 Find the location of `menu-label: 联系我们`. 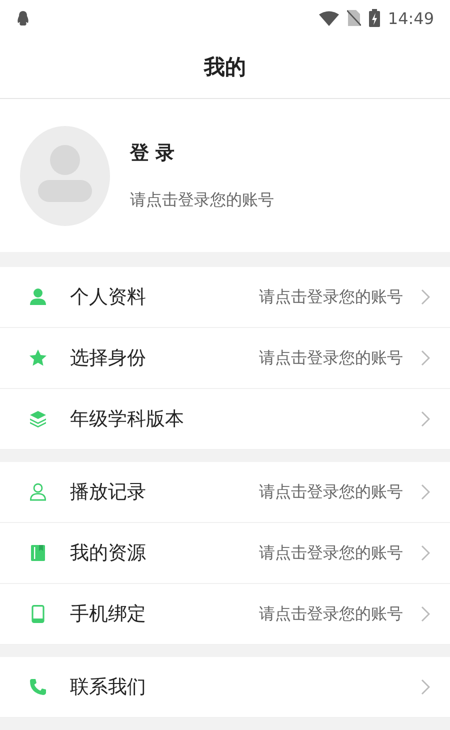

menu-label: 联系我们 is located at coordinates (108, 687).